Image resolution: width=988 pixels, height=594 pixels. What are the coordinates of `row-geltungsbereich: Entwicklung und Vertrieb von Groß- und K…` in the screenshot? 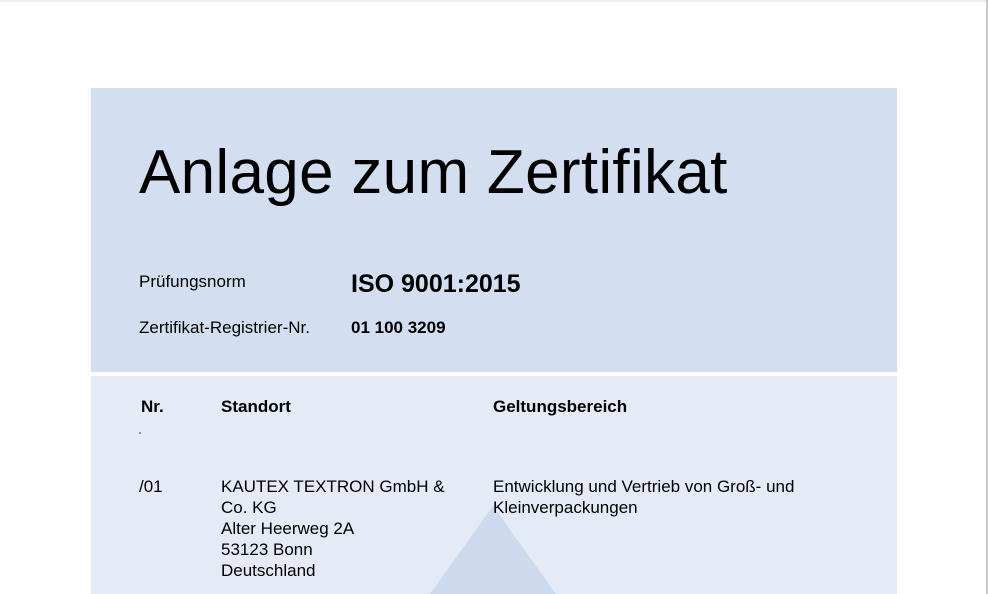 It's located at (673, 497).